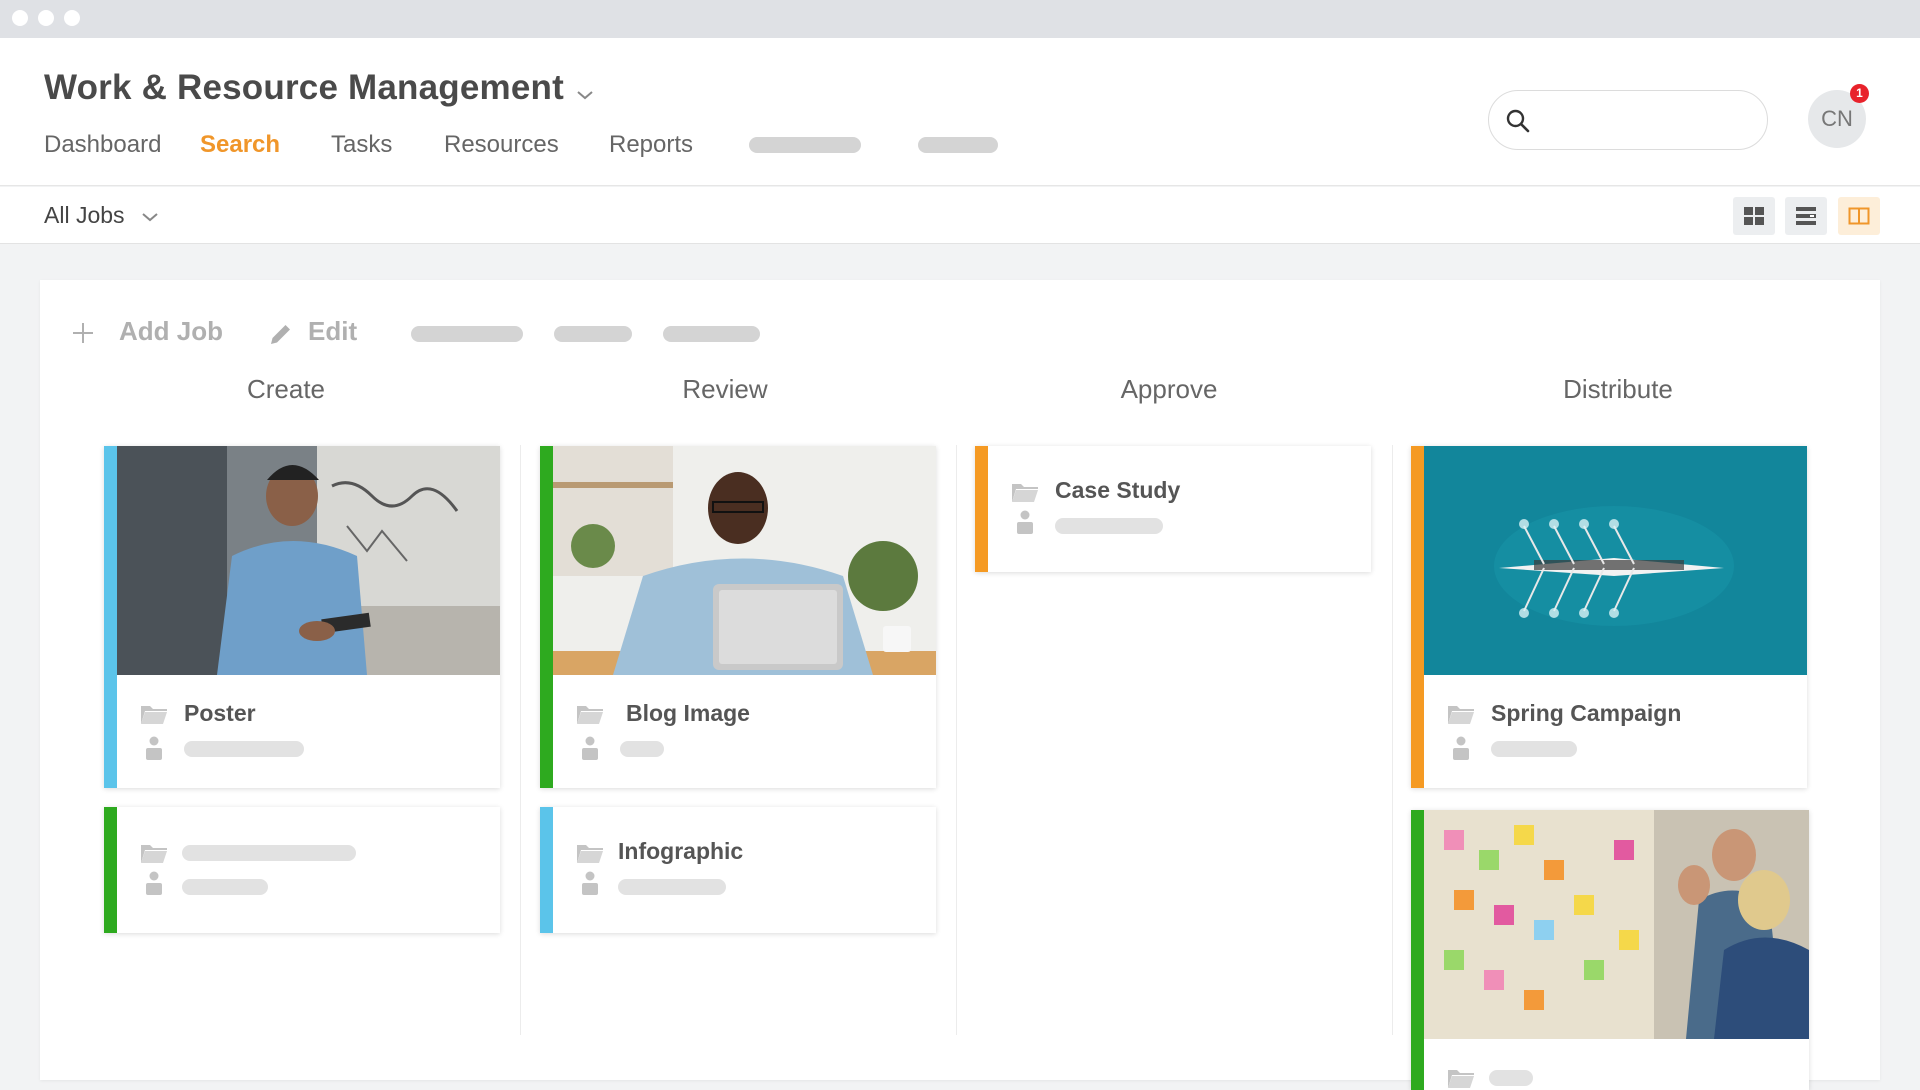 The height and width of the screenshot is (1090, 1920). What do you see at coordinates (20, 18) in the screenshot?
I see `window-close-dot` at bounding box center [20, 18].